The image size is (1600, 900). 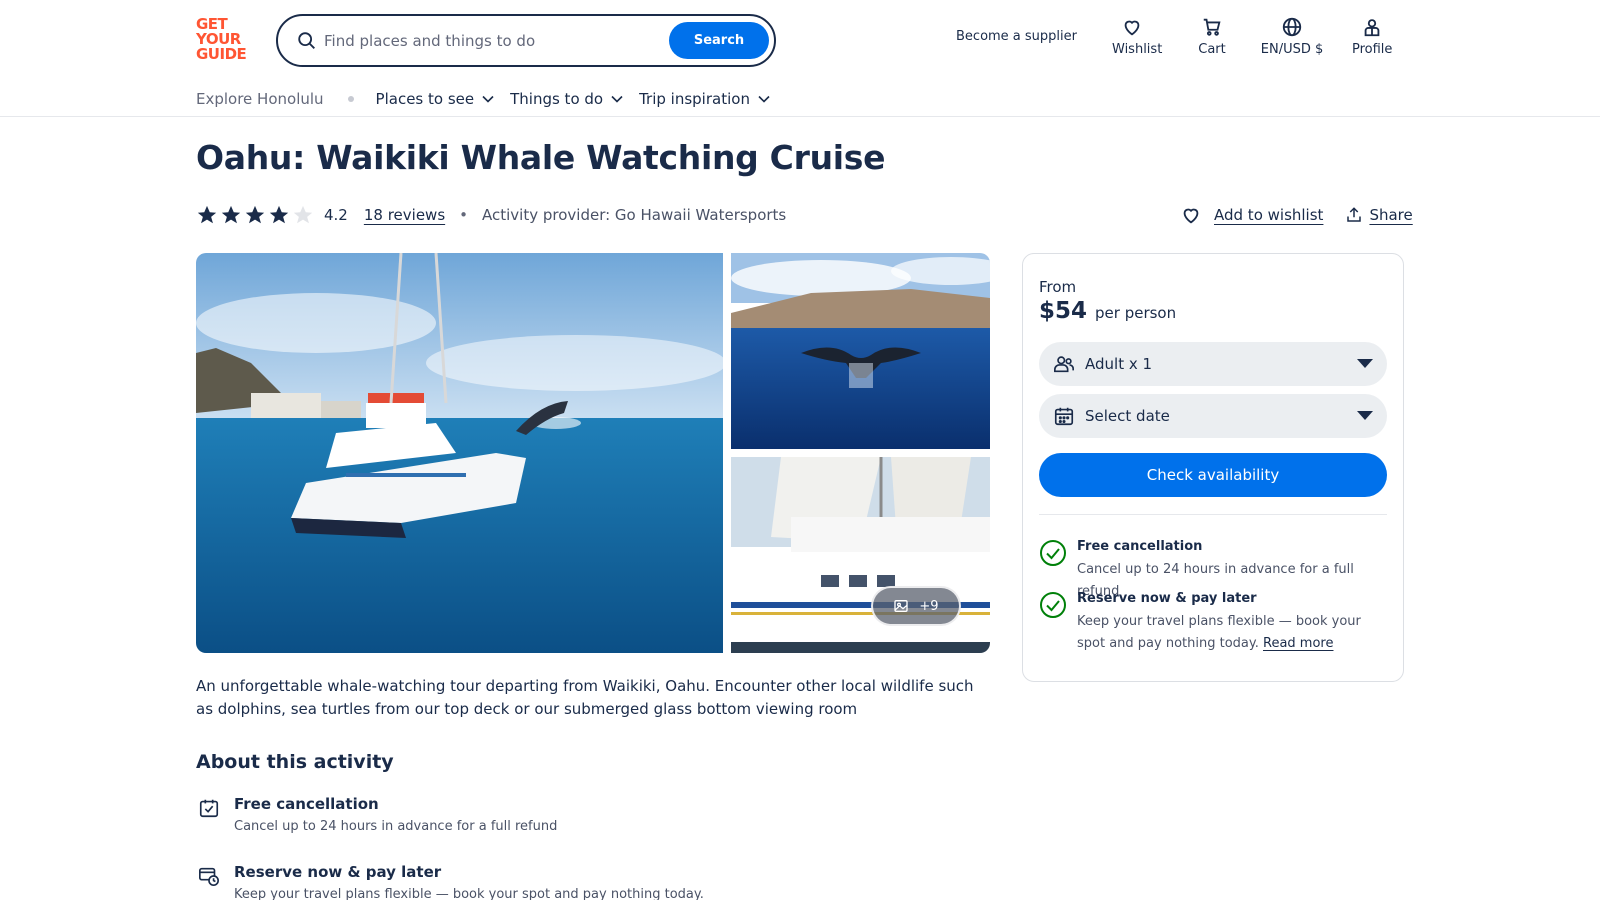 What do you see at coordinates (1212, 49) in the screenshot?
I see `nav-cart-label: Cart` at bounding box center [1212, 49].